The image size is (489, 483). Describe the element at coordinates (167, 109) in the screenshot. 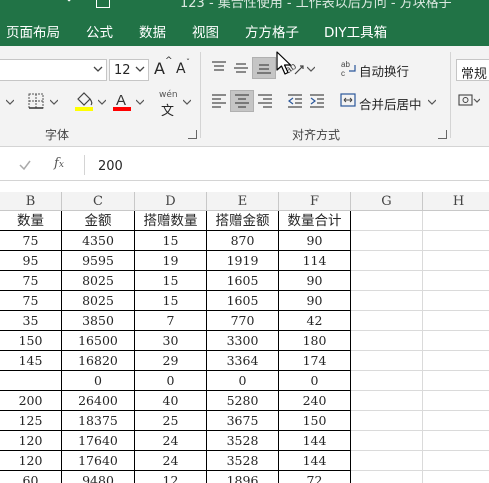

I see `phonetic-guide-icon: 文` at that location.